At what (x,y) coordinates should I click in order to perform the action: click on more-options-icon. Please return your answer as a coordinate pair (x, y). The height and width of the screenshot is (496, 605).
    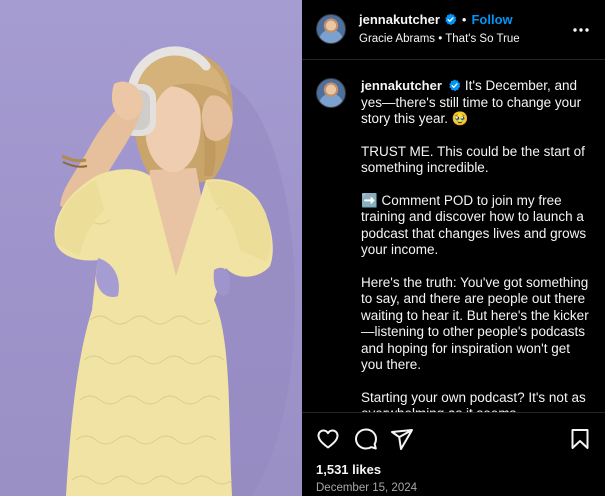
    Looking at the image, I should click on (581, 30).